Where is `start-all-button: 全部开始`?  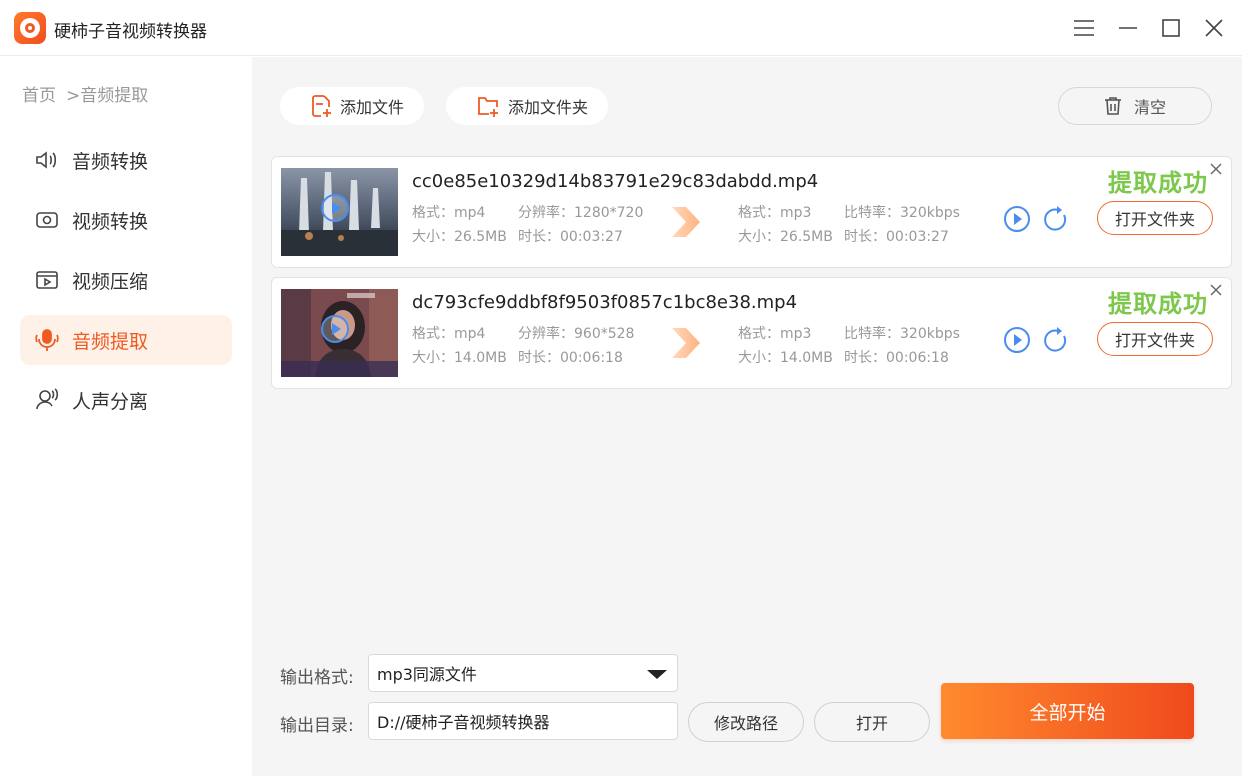 start-all-button: 全部开始 is located at coordinates (1067, 711).